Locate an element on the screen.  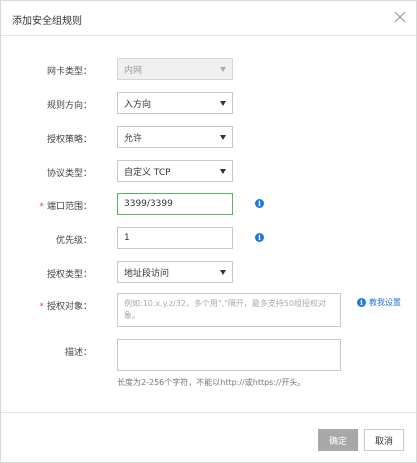
header-divider is located at coordinates (208, 35).